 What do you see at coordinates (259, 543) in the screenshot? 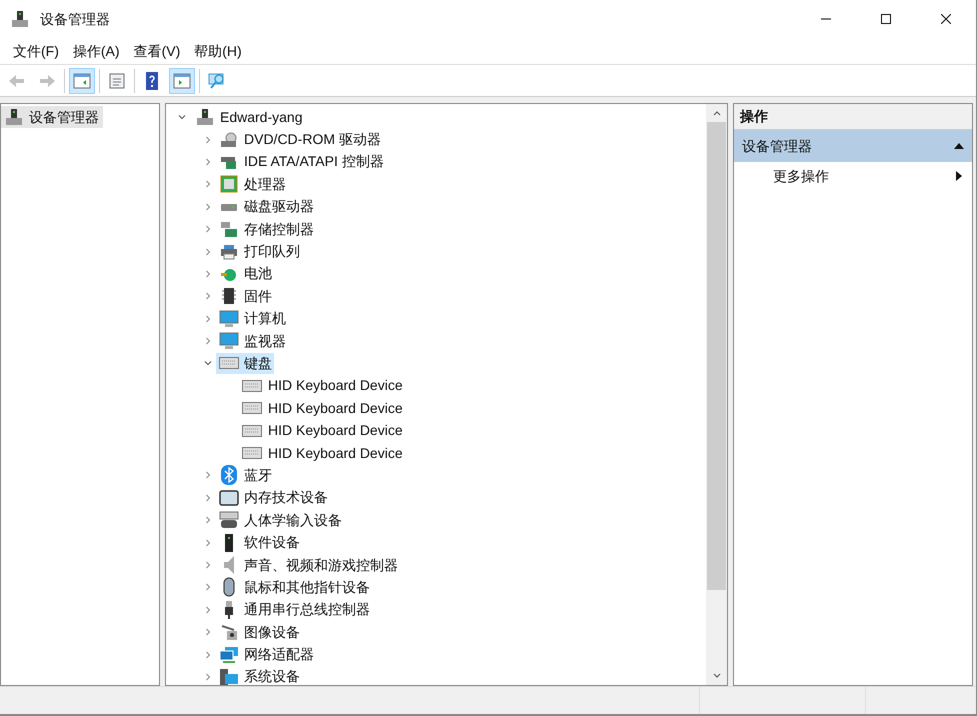
I see `tree-item: 软件设备` at bounding box center [259, 543].